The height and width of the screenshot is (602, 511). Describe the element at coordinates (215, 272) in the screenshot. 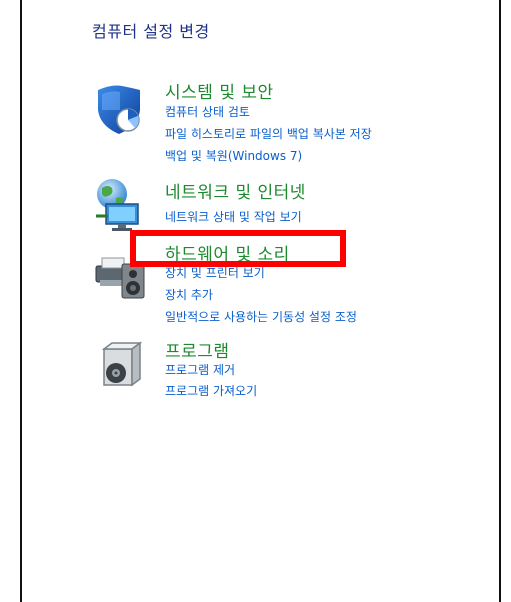

I see `link-devices-printers: 장치 및 프린터 보기` at that location.